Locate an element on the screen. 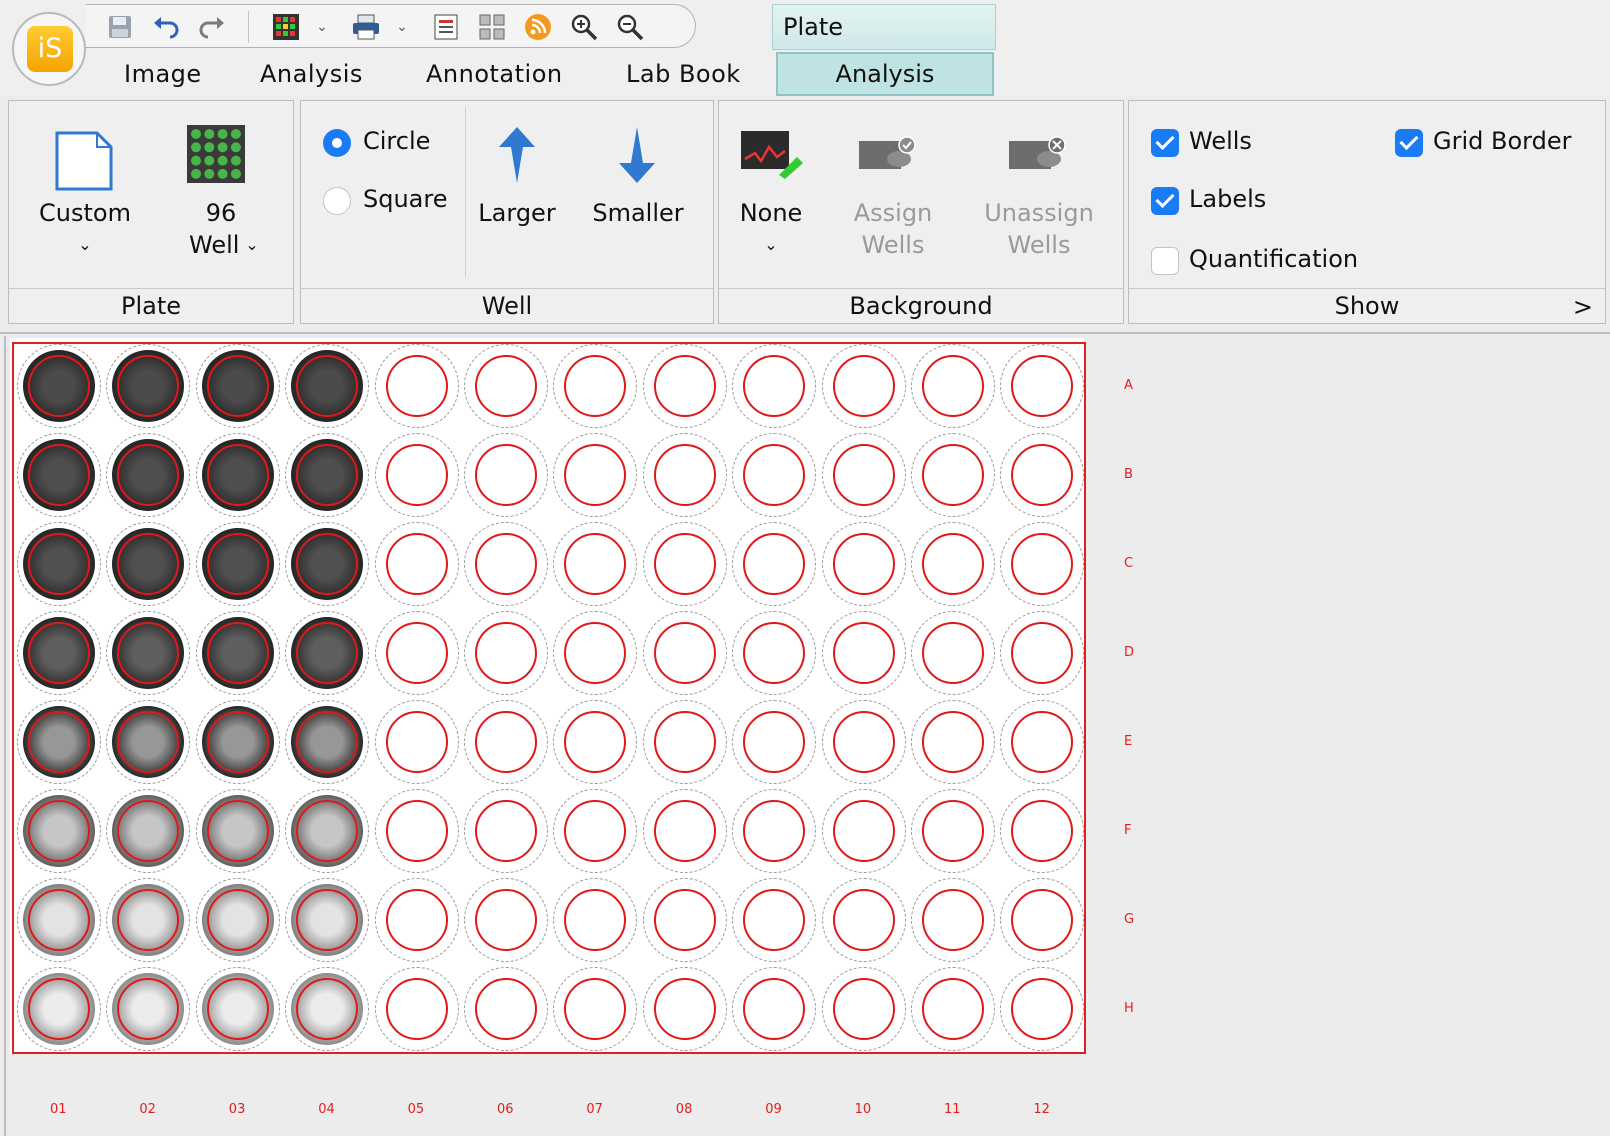 This screenshot has height=1136, width=1610. tab-image: Image is located at coordinates (163, 74).